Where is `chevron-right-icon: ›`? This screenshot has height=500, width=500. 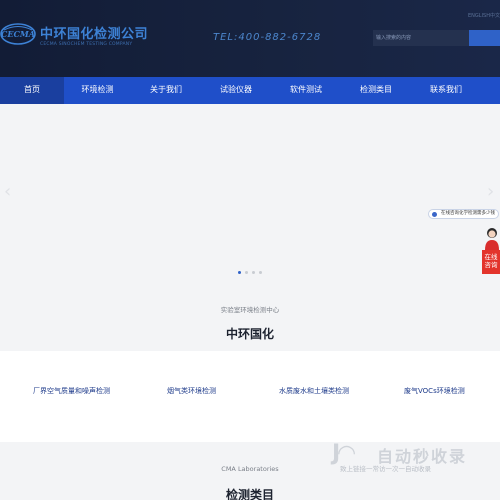
chevron-right-icon: › is located at coordinates (490, 192).